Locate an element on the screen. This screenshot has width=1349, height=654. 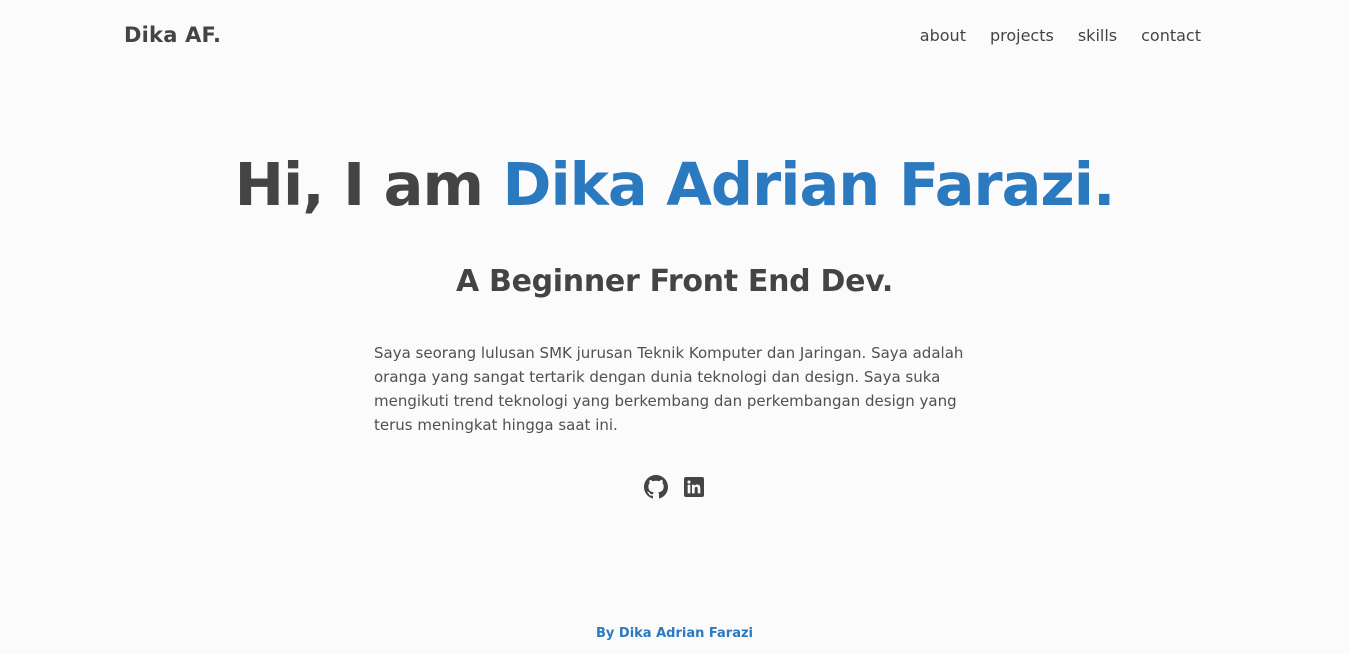
hero-name: Dika Adrian Farazi. is located at coordinates (808, 184).